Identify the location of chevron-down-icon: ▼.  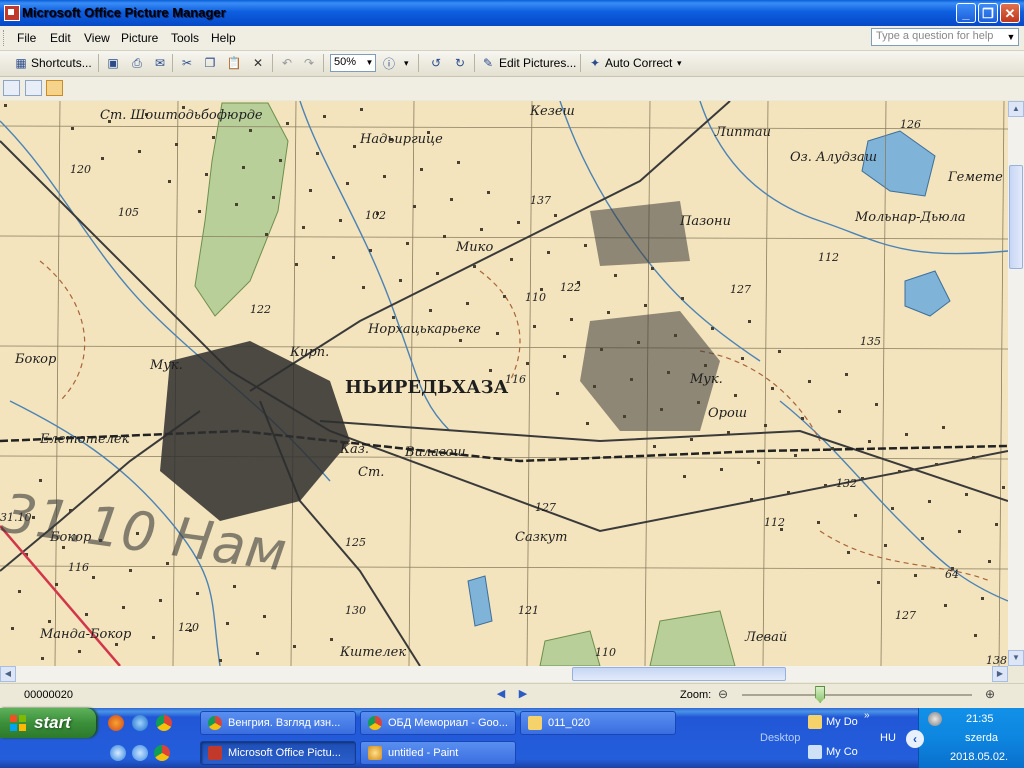
(369, 63).